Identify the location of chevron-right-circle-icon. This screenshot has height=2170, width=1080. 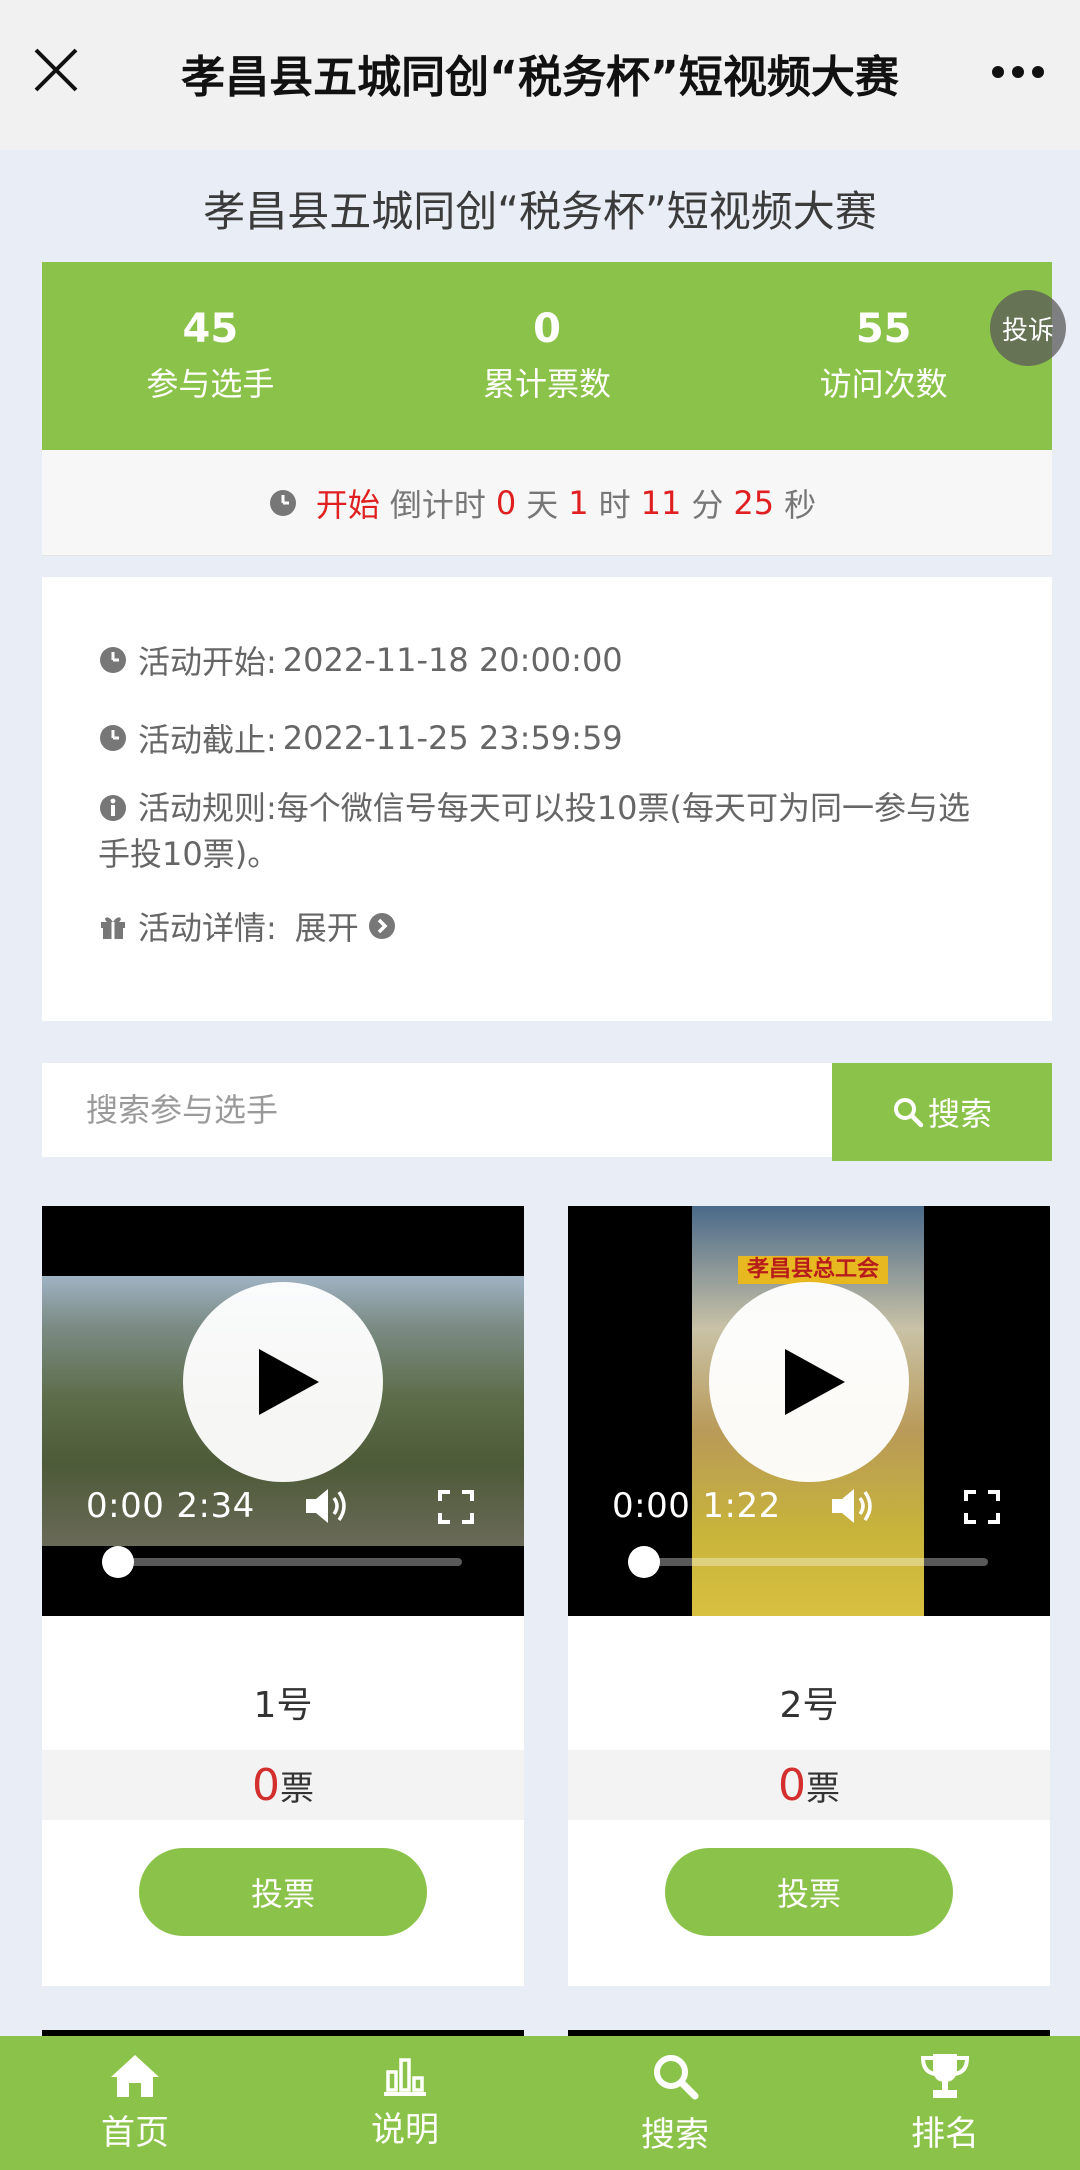
(381, 926).